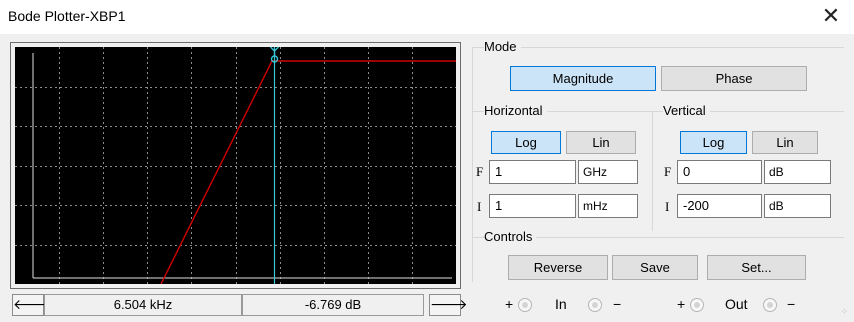  What do you see at coordinates (797, 172) in the screenshot?
I see `vertical-final-unit: dB` at bounding box center [797, 172].